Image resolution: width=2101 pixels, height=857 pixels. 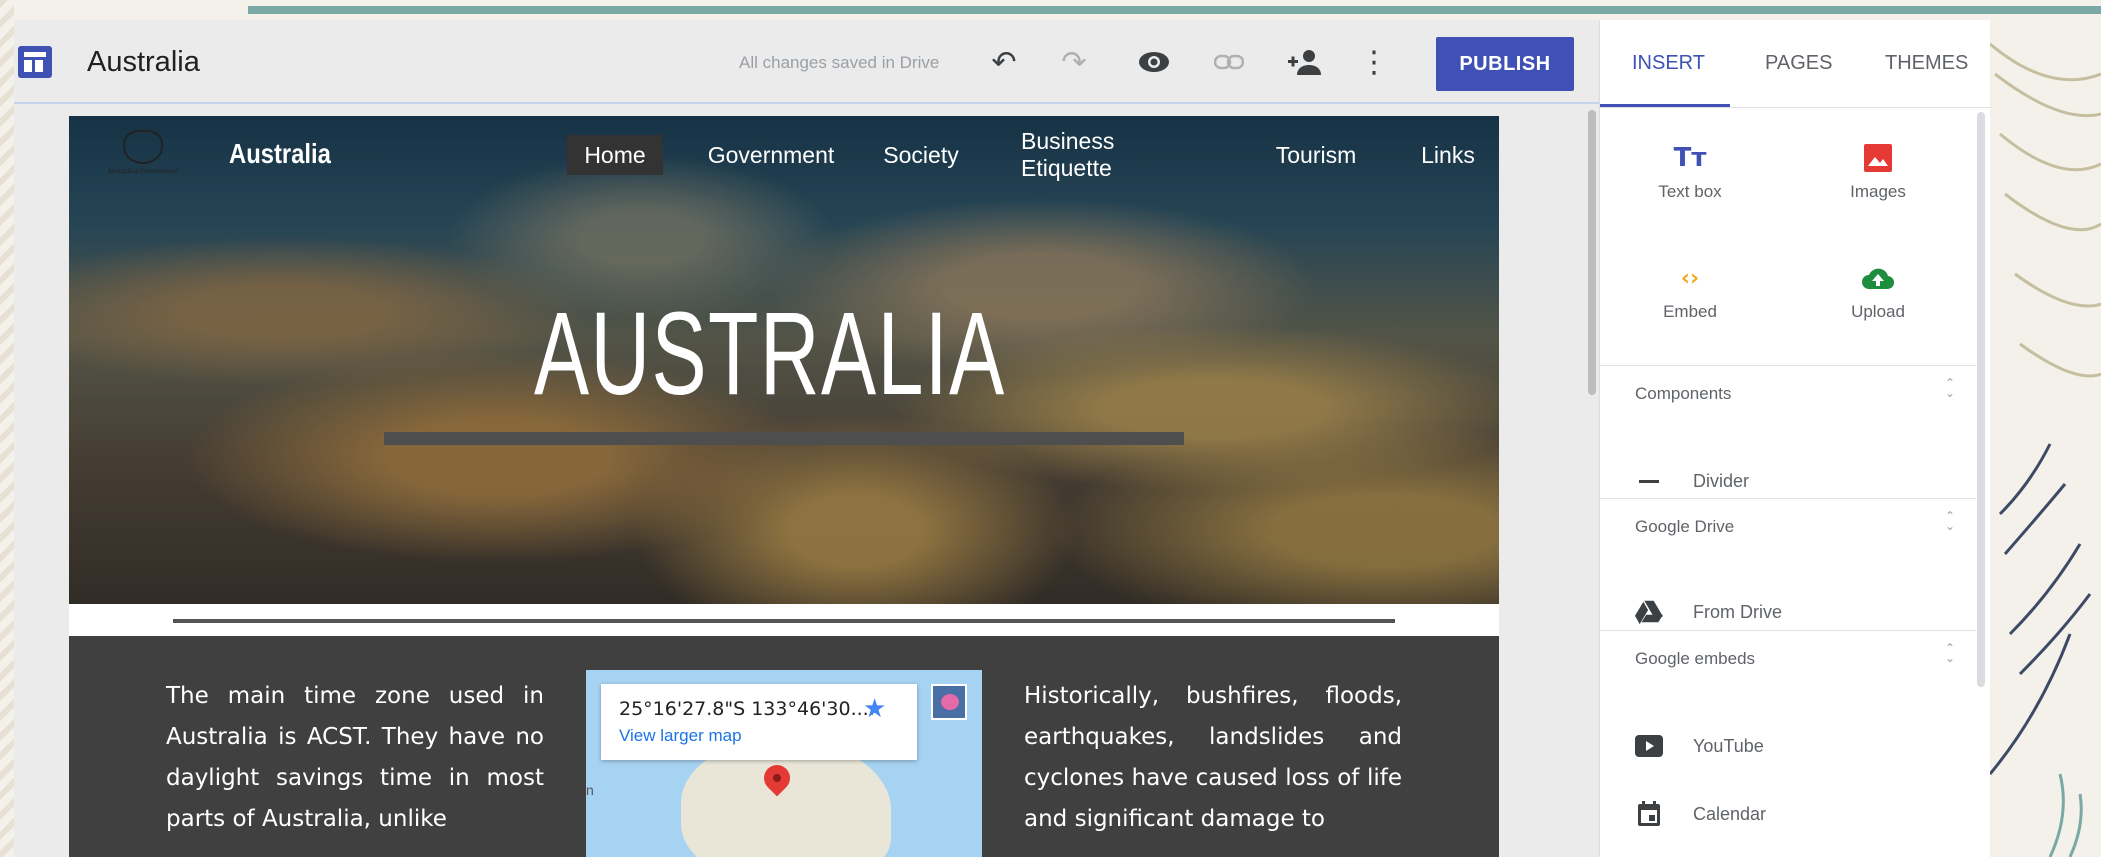 I want to click on embed-label: Embed, so click(x=1690, y=311).